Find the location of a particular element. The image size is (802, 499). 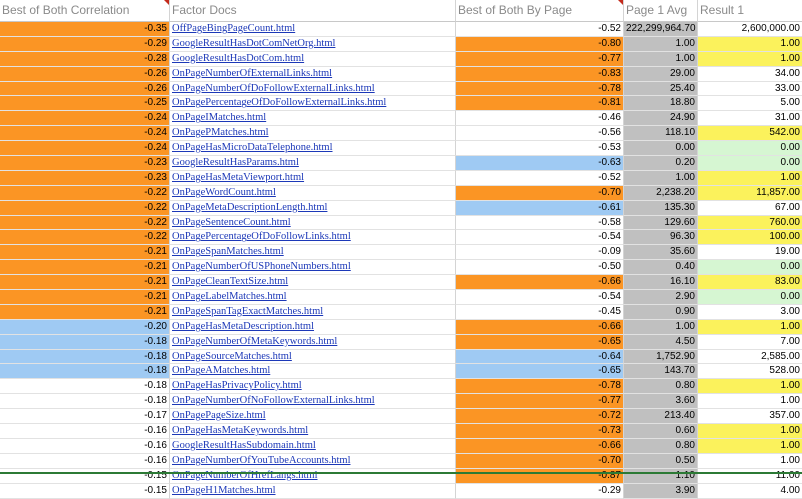

cell-factor-doc-link: OnPageHasMetaKeywords.html is located at coordinates (313, 431).